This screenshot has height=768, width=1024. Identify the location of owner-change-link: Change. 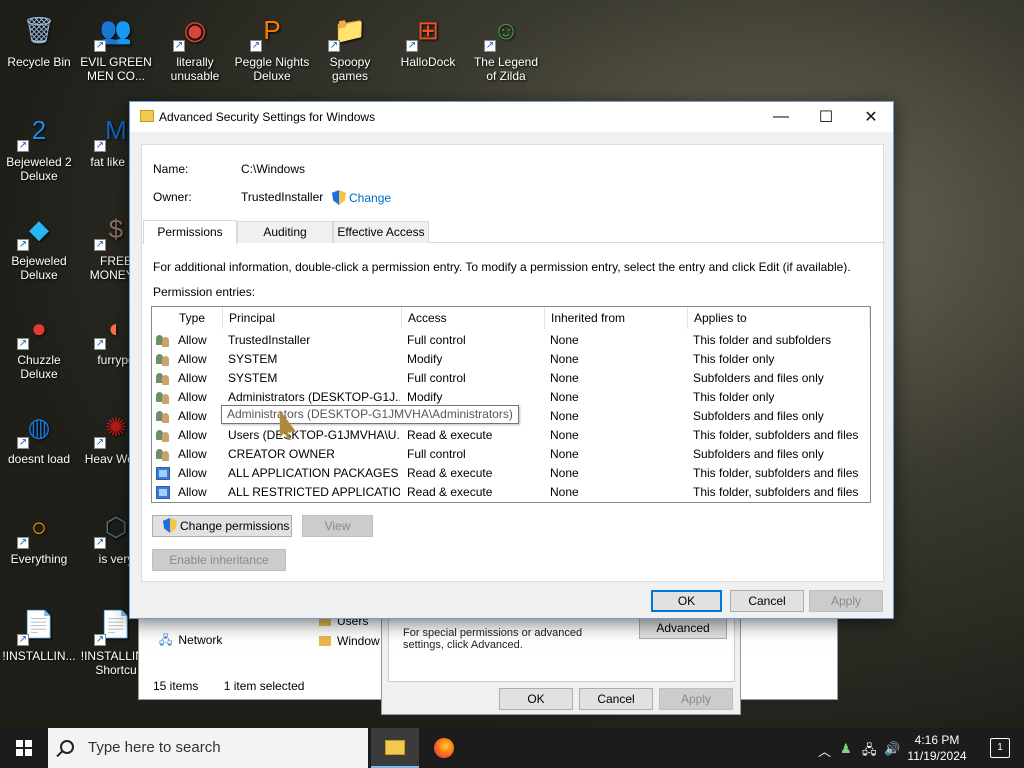
(361, 197).